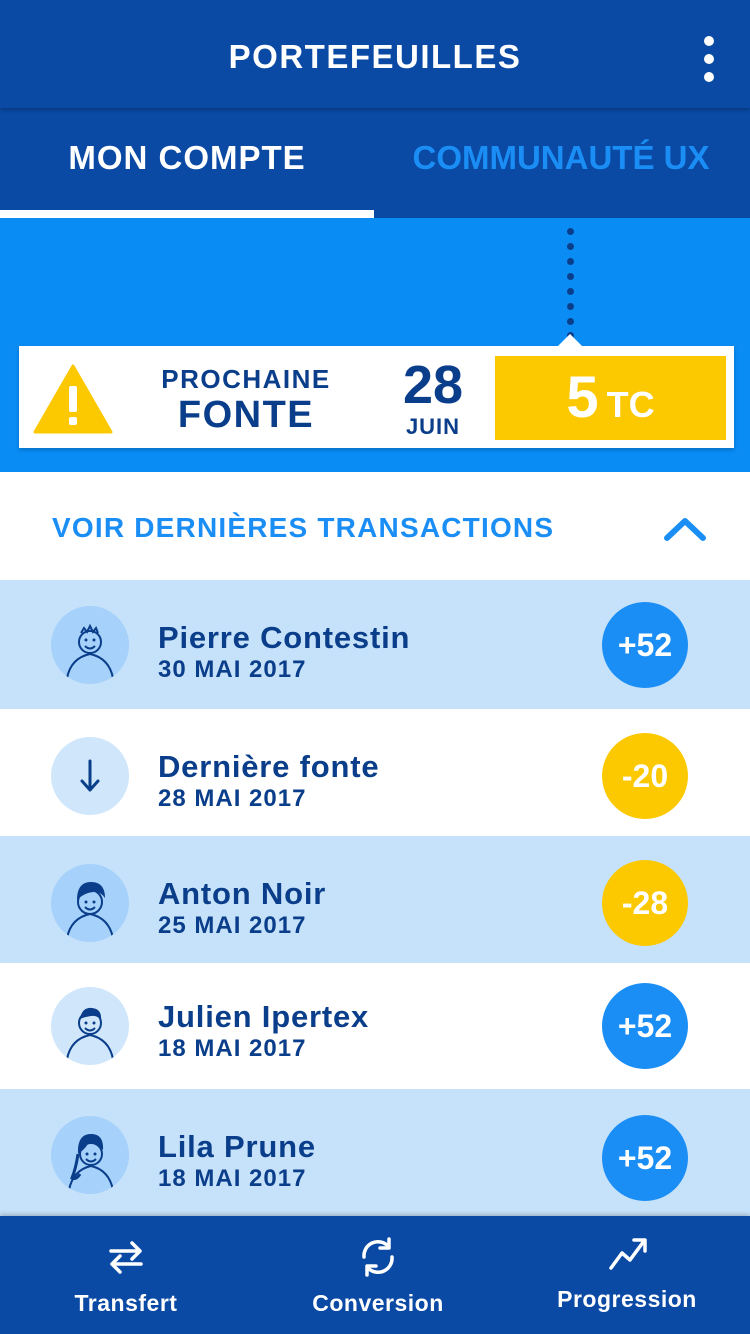 The height and width of the screenshot is (1334, 750). I want to click on more-options-icon, so click(709, 61).